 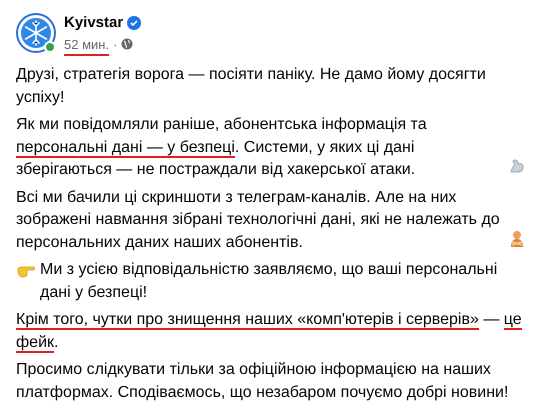 What do you see at coordinates (36, 33) in the screenshot?
I see `snowflake-avatar-icon` at bounding box center [36, 33].